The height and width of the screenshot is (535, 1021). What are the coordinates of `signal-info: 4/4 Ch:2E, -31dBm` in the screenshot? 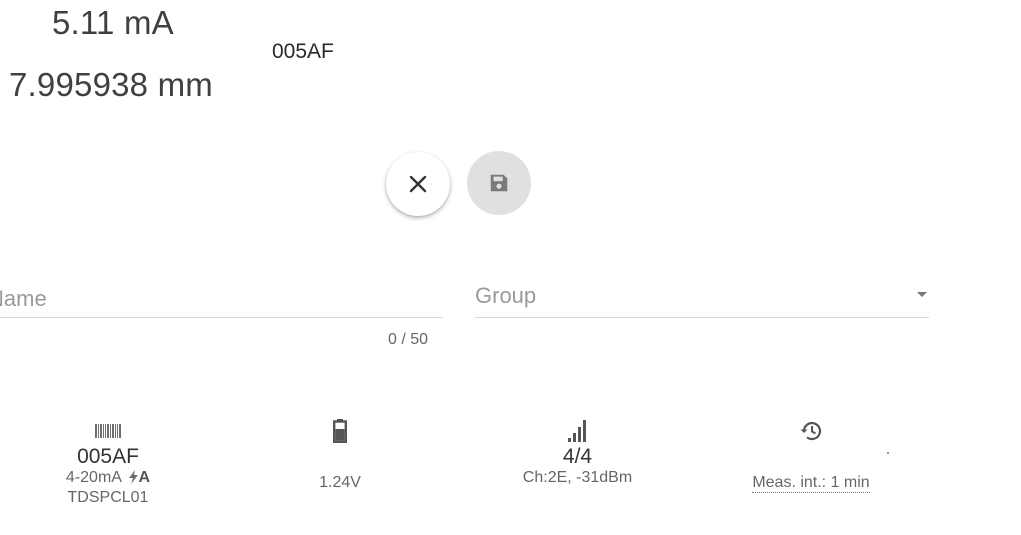 It's located at (577, 452).